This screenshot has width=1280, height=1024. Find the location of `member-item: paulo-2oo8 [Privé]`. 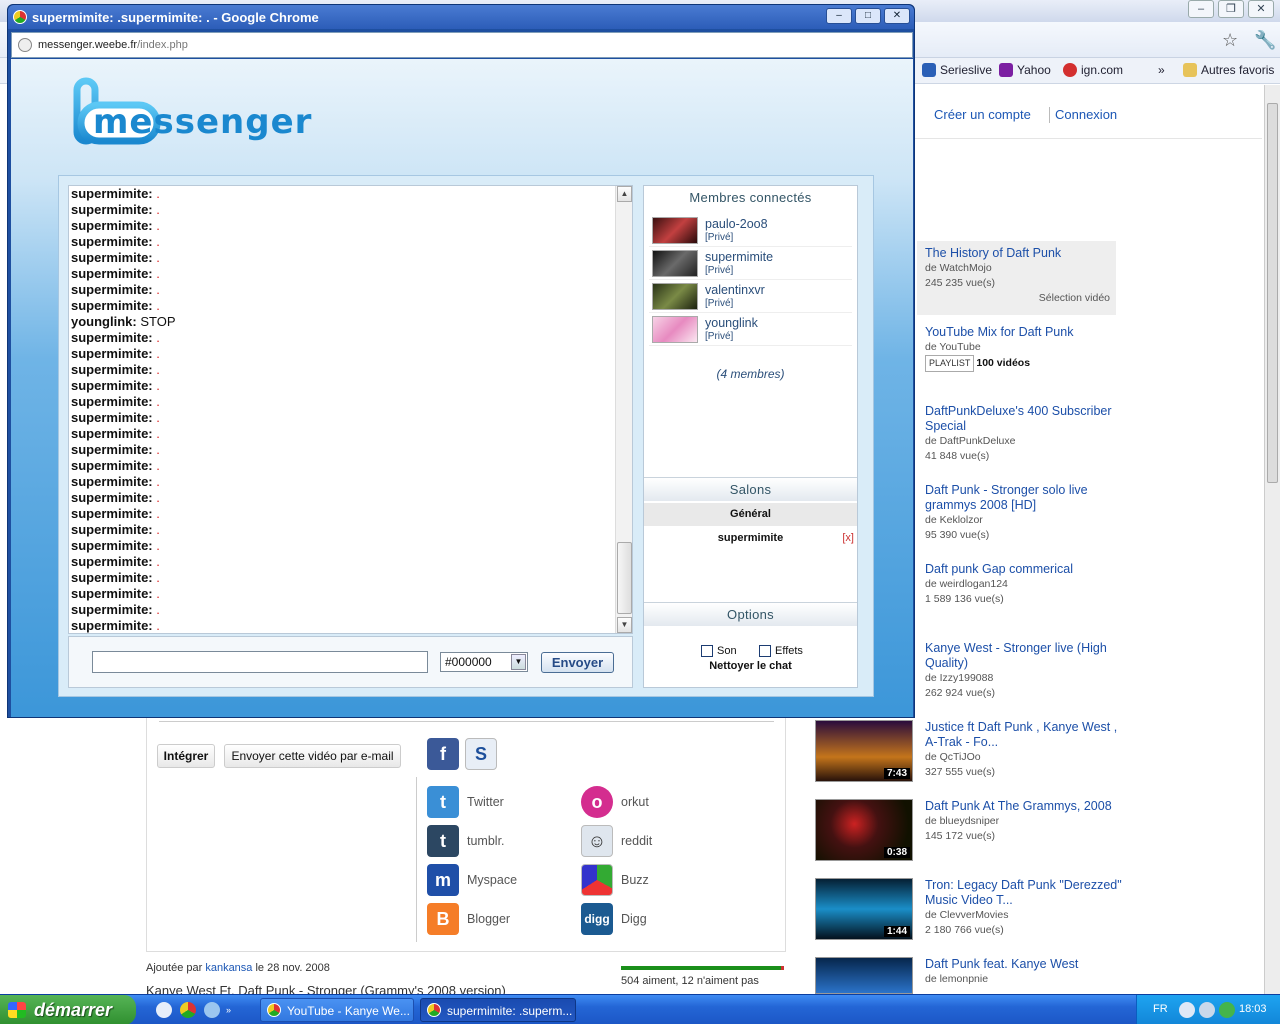

member-item: paulo-2oo8 [Privé] is located at coordinates (750, 230).